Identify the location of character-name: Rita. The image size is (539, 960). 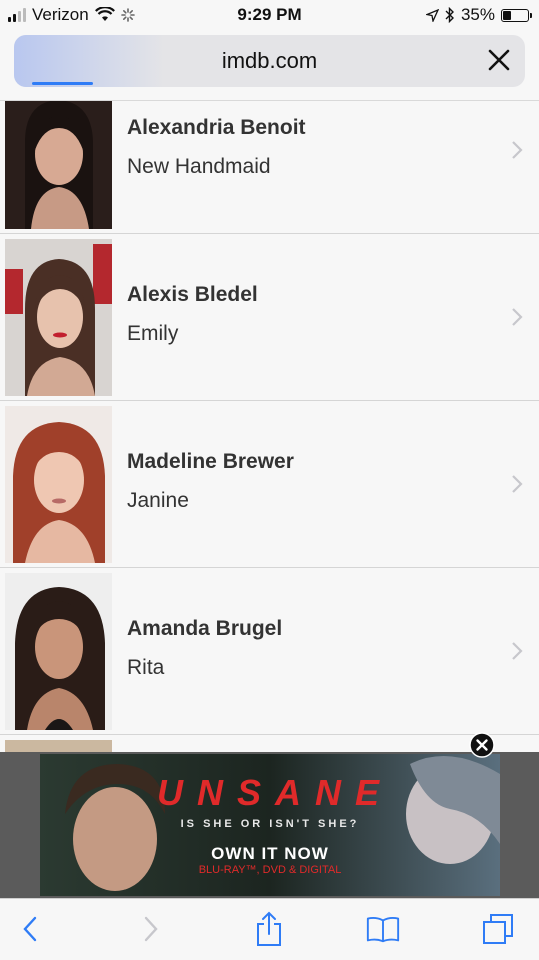
(146, 667).